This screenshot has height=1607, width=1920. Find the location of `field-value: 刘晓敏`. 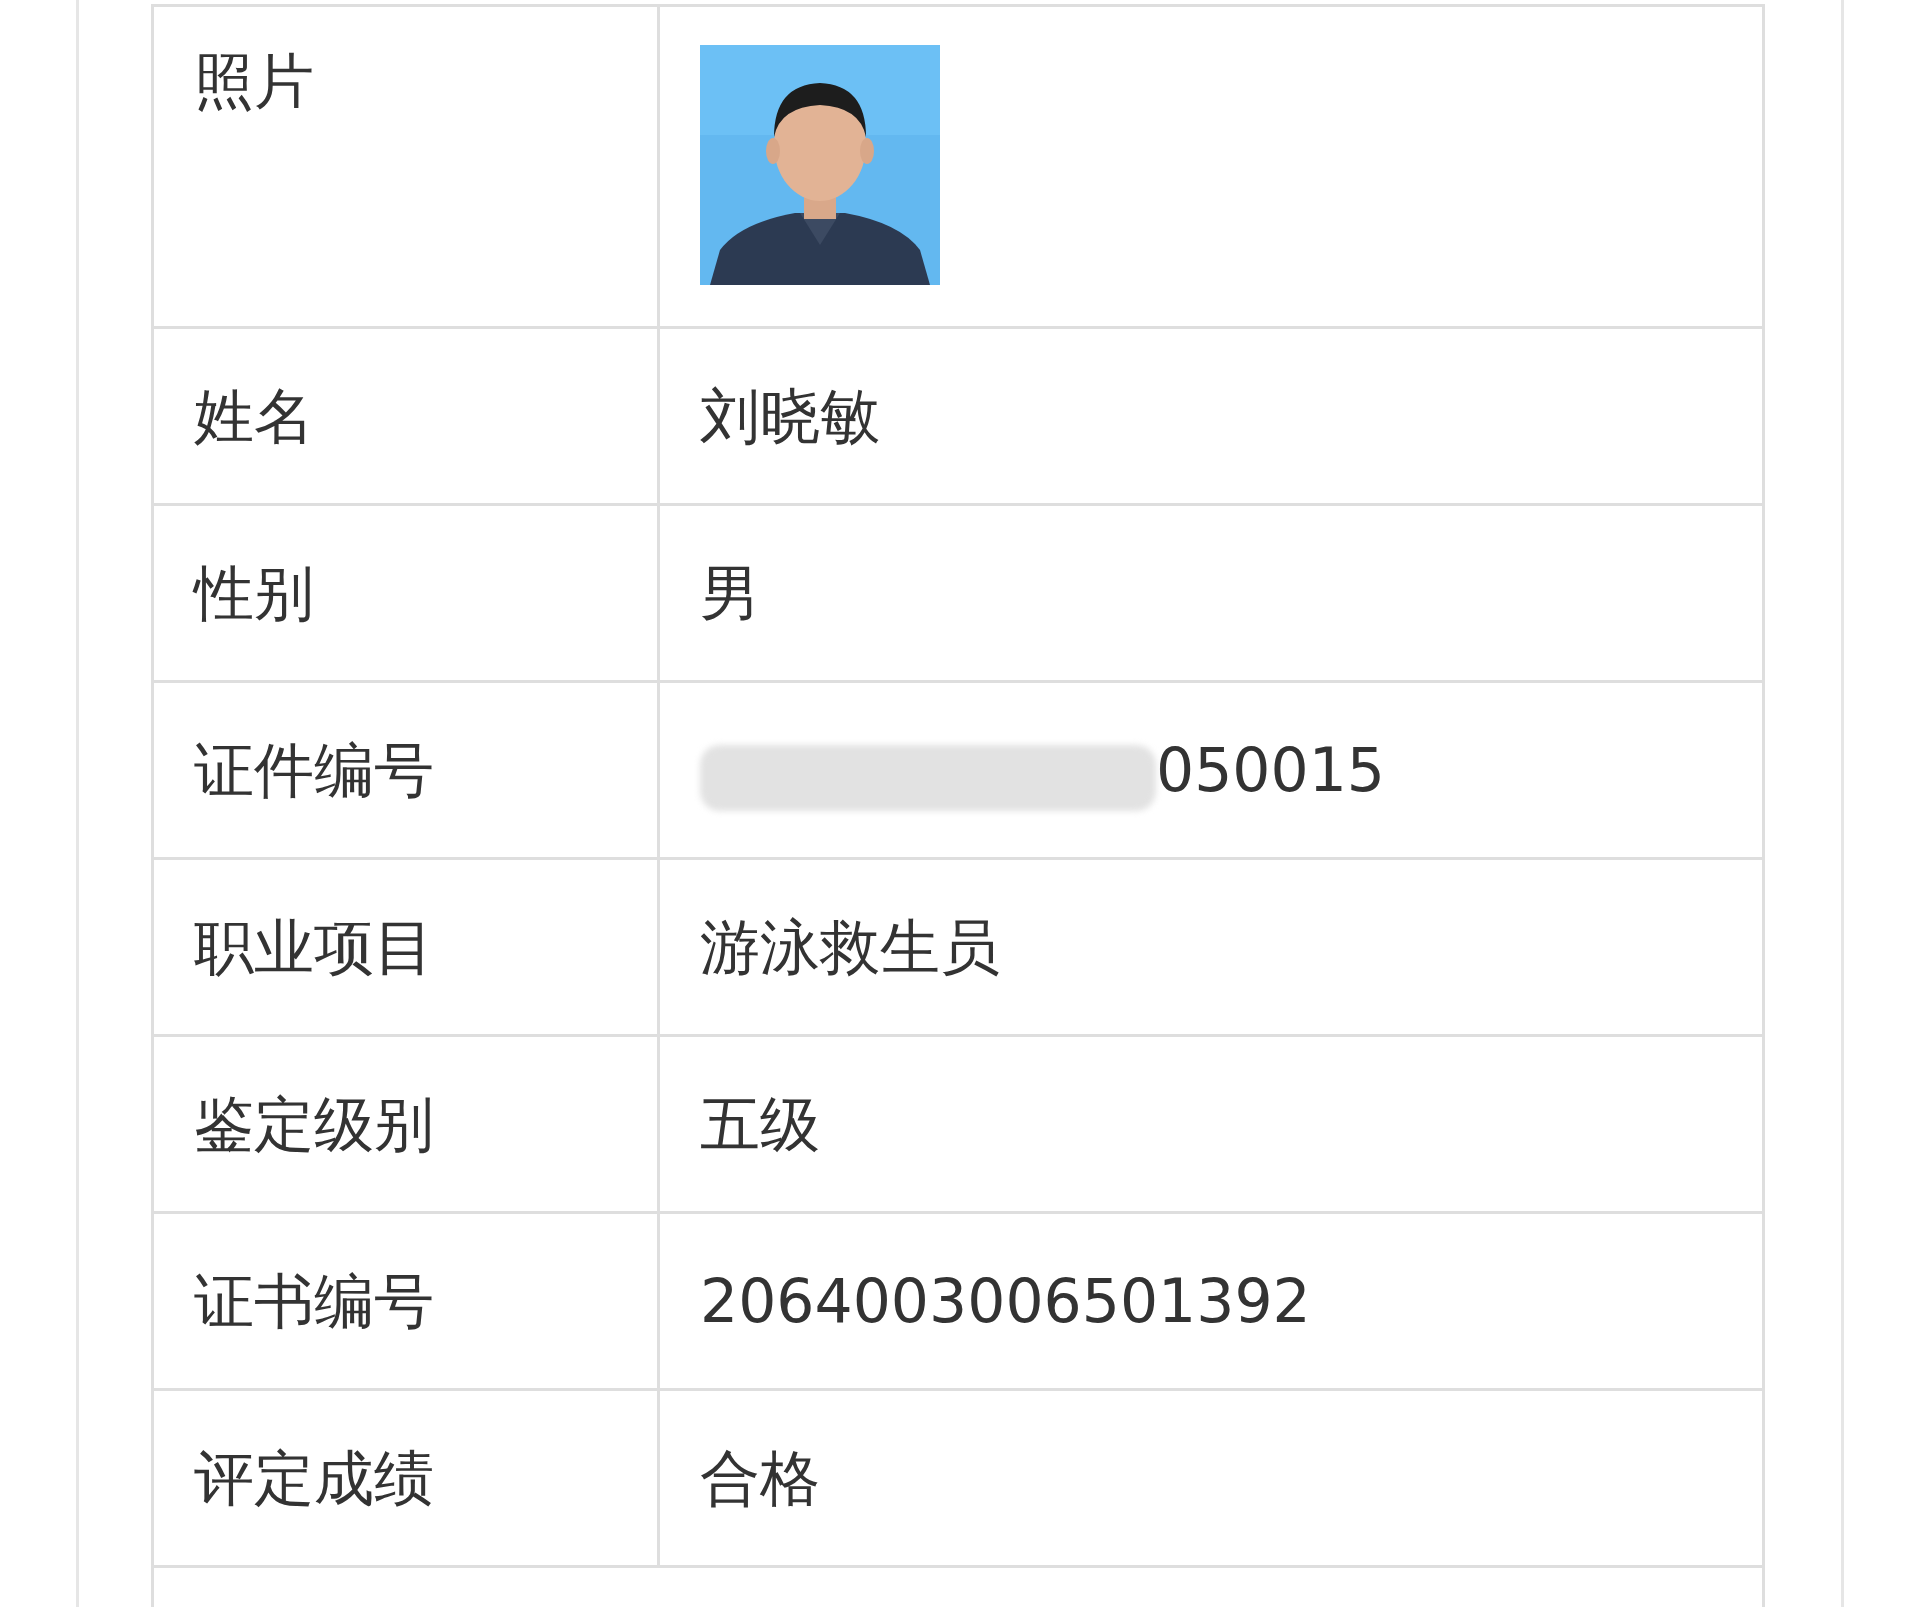

field-value: 刘晓敏 is located at coordinates (790, 416).